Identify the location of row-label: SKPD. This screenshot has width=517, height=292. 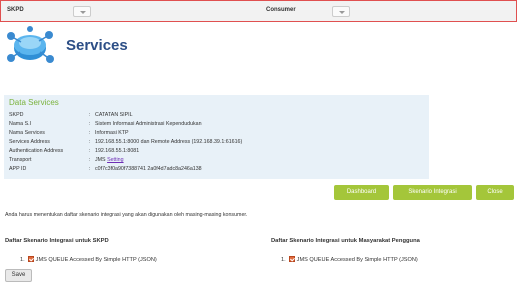
(16, 115).